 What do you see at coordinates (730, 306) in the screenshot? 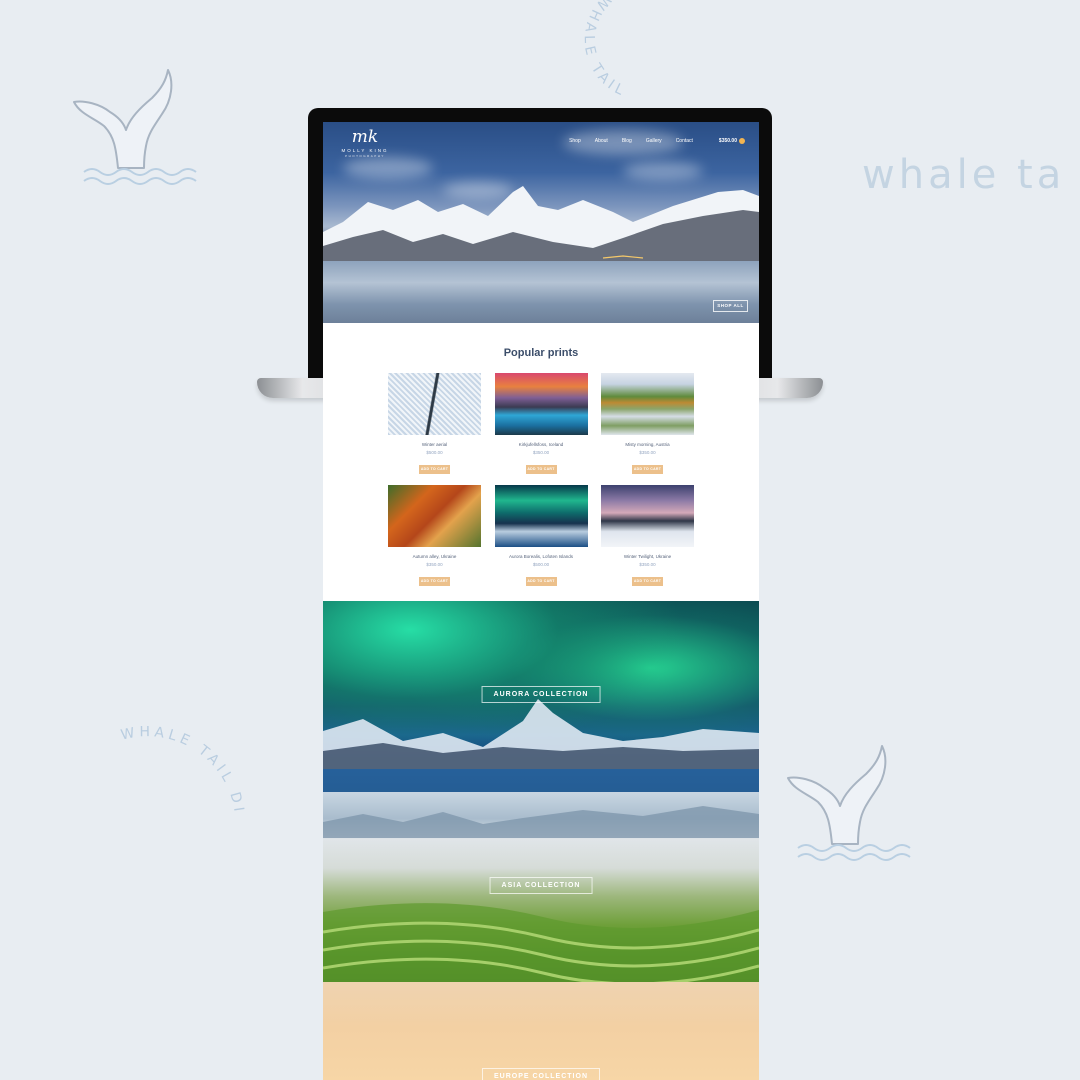
I see `shop-all-button: SHOP ALL` at bounding box center [730, 306].